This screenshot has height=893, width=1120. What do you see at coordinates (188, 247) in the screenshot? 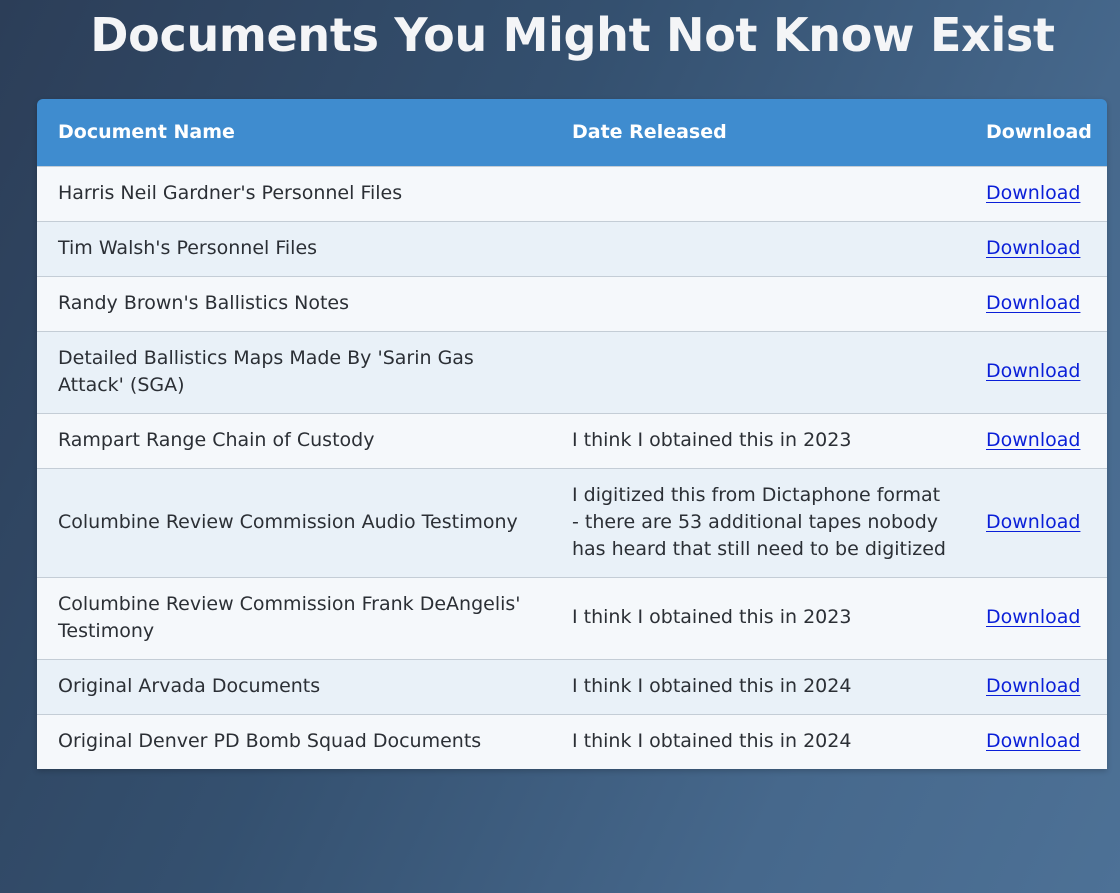
I see `document-name-cell: Tim Walsh's Personnel Files` at bounding box center [188, 247].